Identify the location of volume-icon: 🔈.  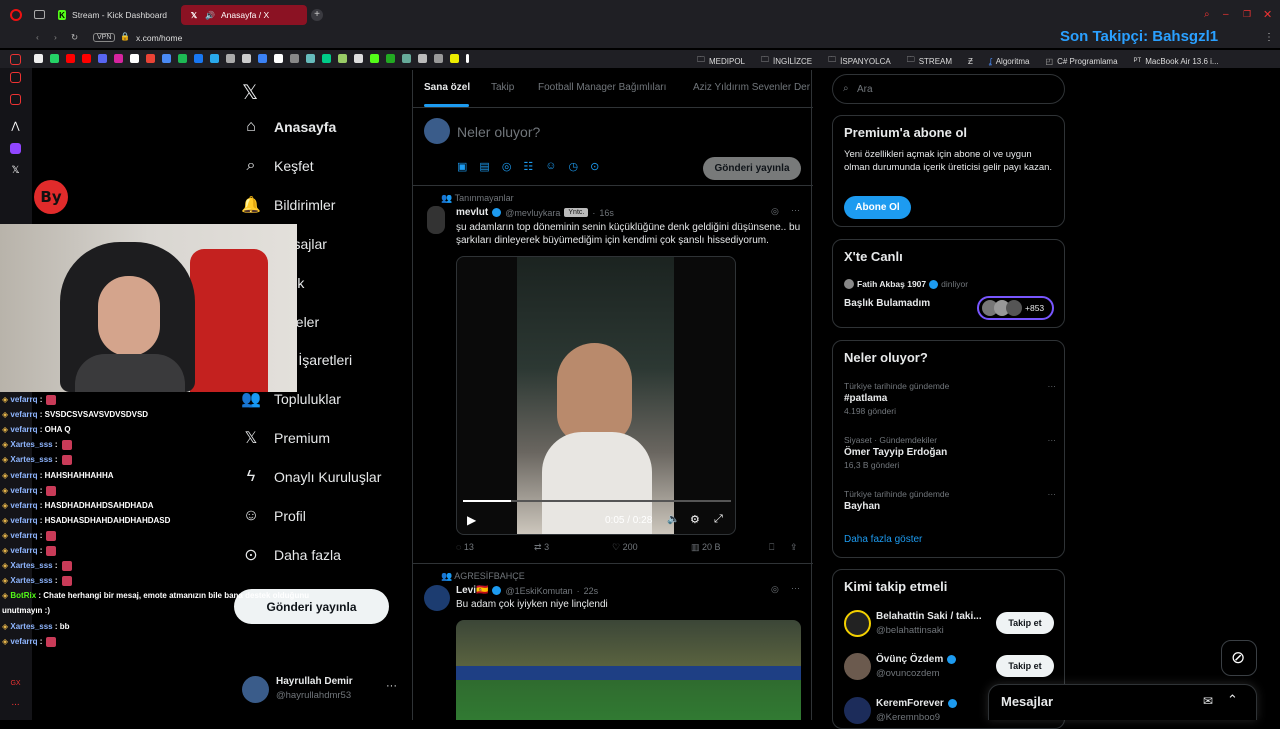
(673, 519).